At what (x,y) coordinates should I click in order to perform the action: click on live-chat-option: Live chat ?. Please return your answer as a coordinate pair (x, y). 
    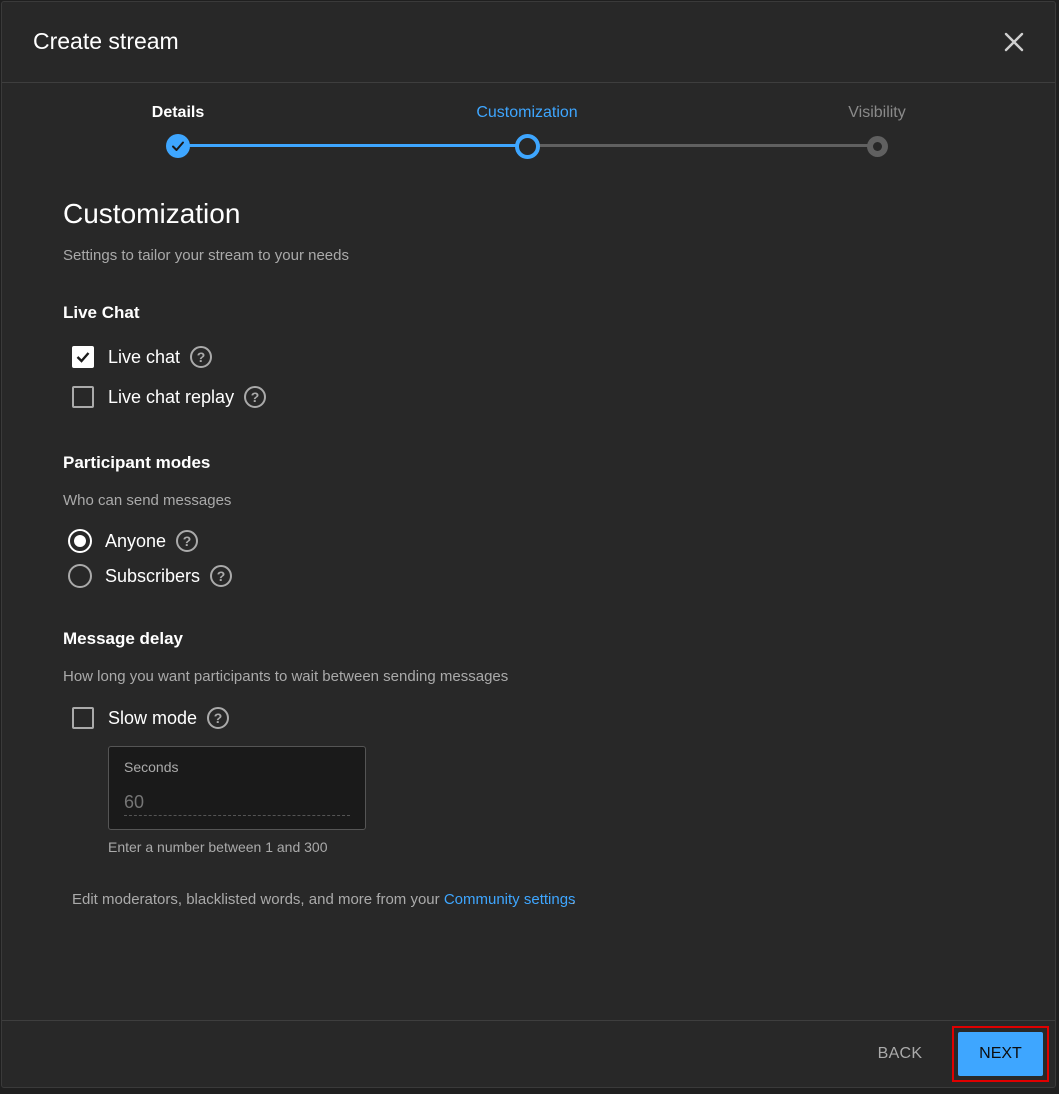
    Looking at the image, I should click on (142, 357).